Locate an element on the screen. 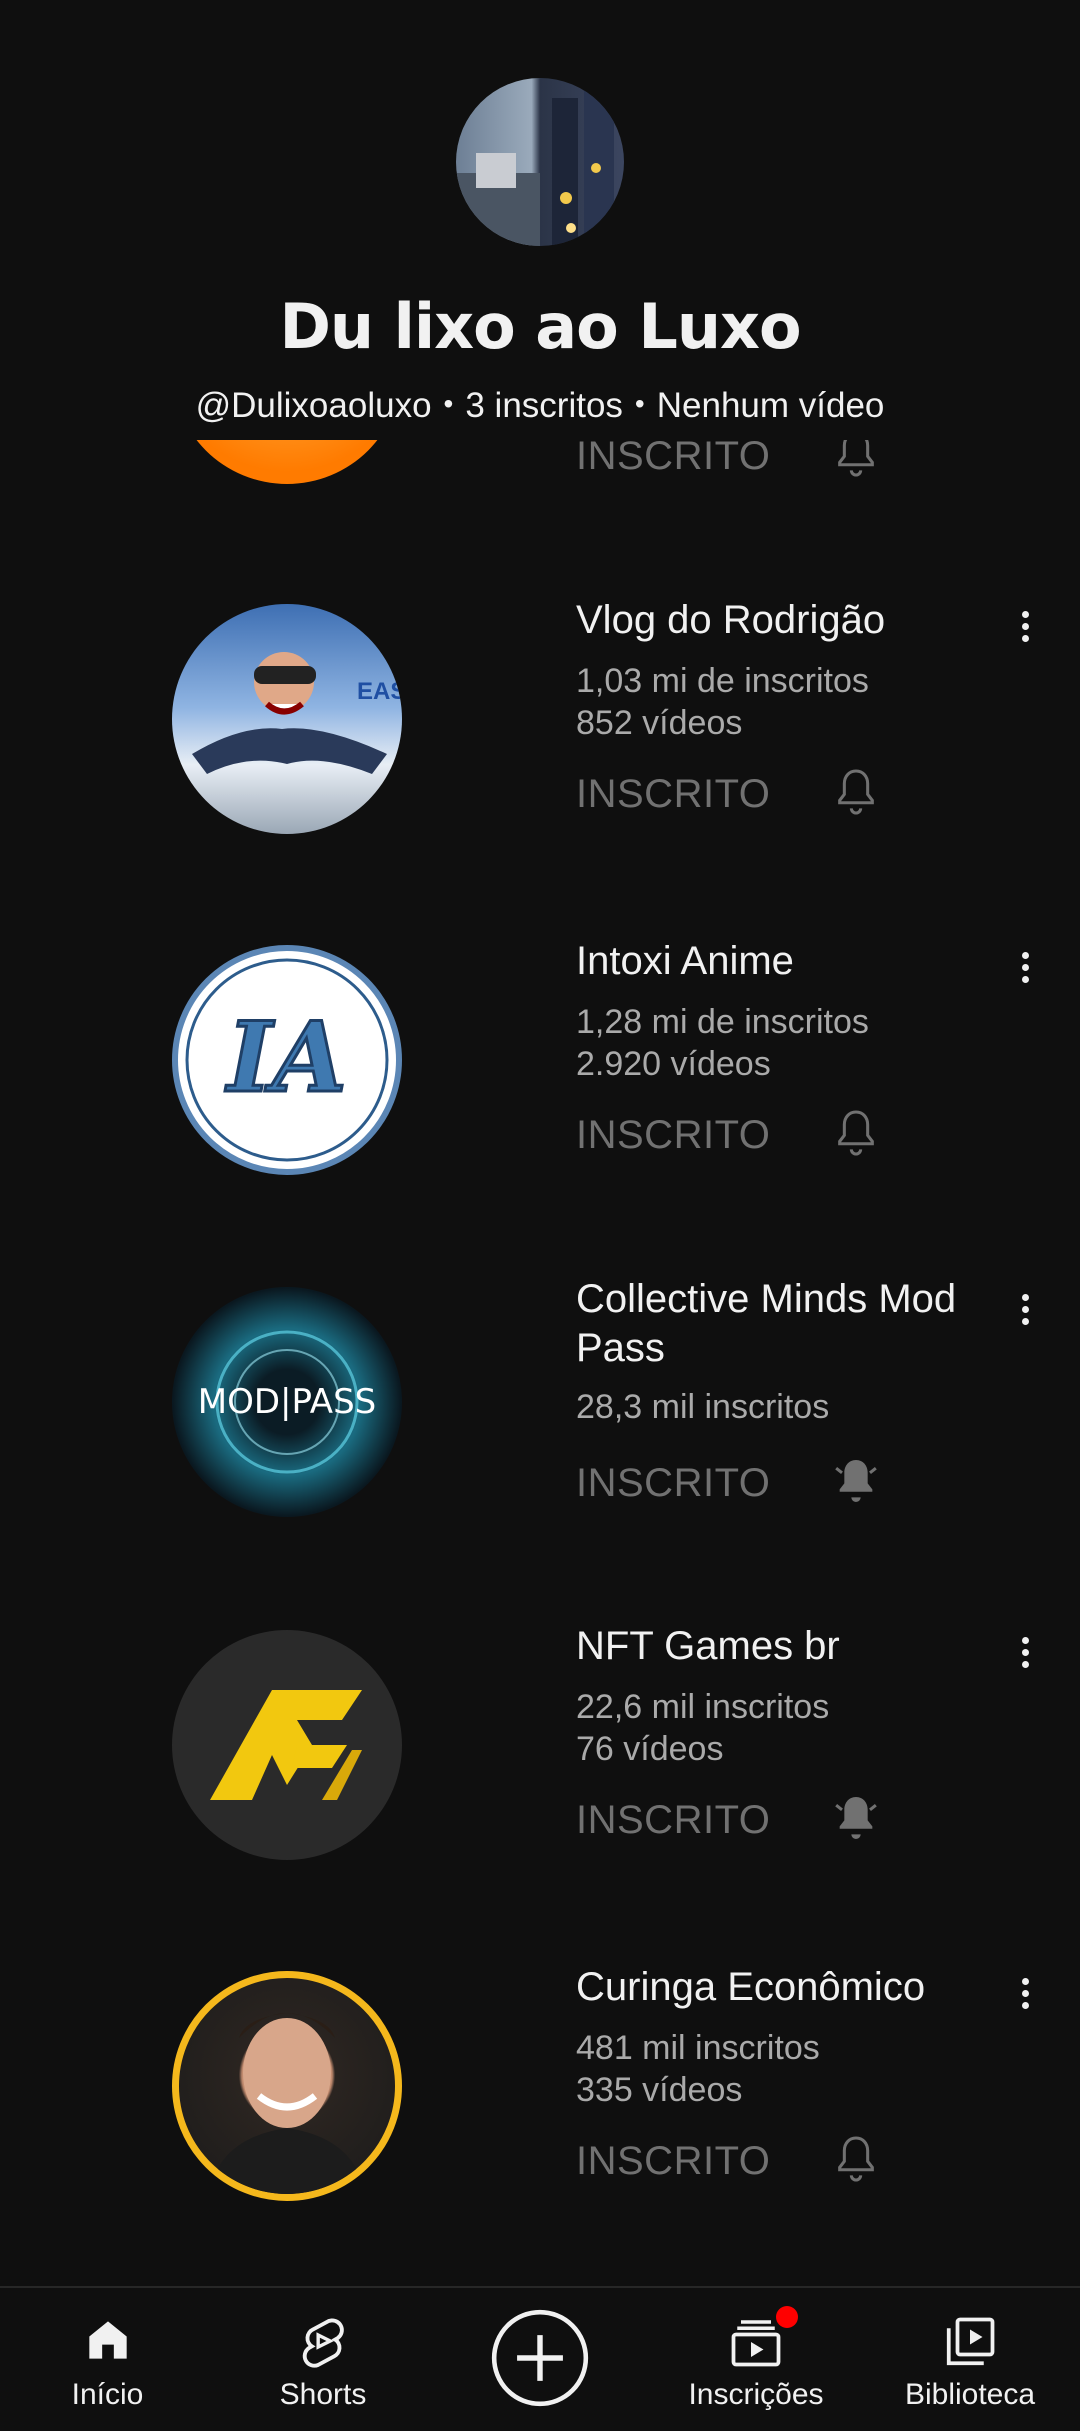 This screenshot has height=2431, width=1080. channel-subscribers: 3 inscritos is located at coordinates (544, 405).